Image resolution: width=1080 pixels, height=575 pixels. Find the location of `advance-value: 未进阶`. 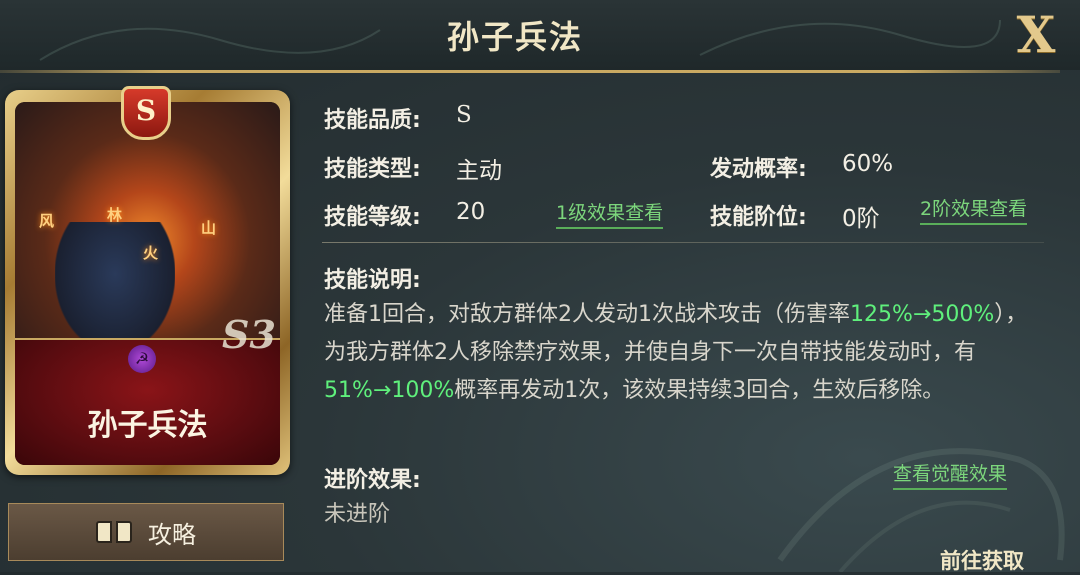

advance-value: 未进阶 is located at coordinates (357, 514).